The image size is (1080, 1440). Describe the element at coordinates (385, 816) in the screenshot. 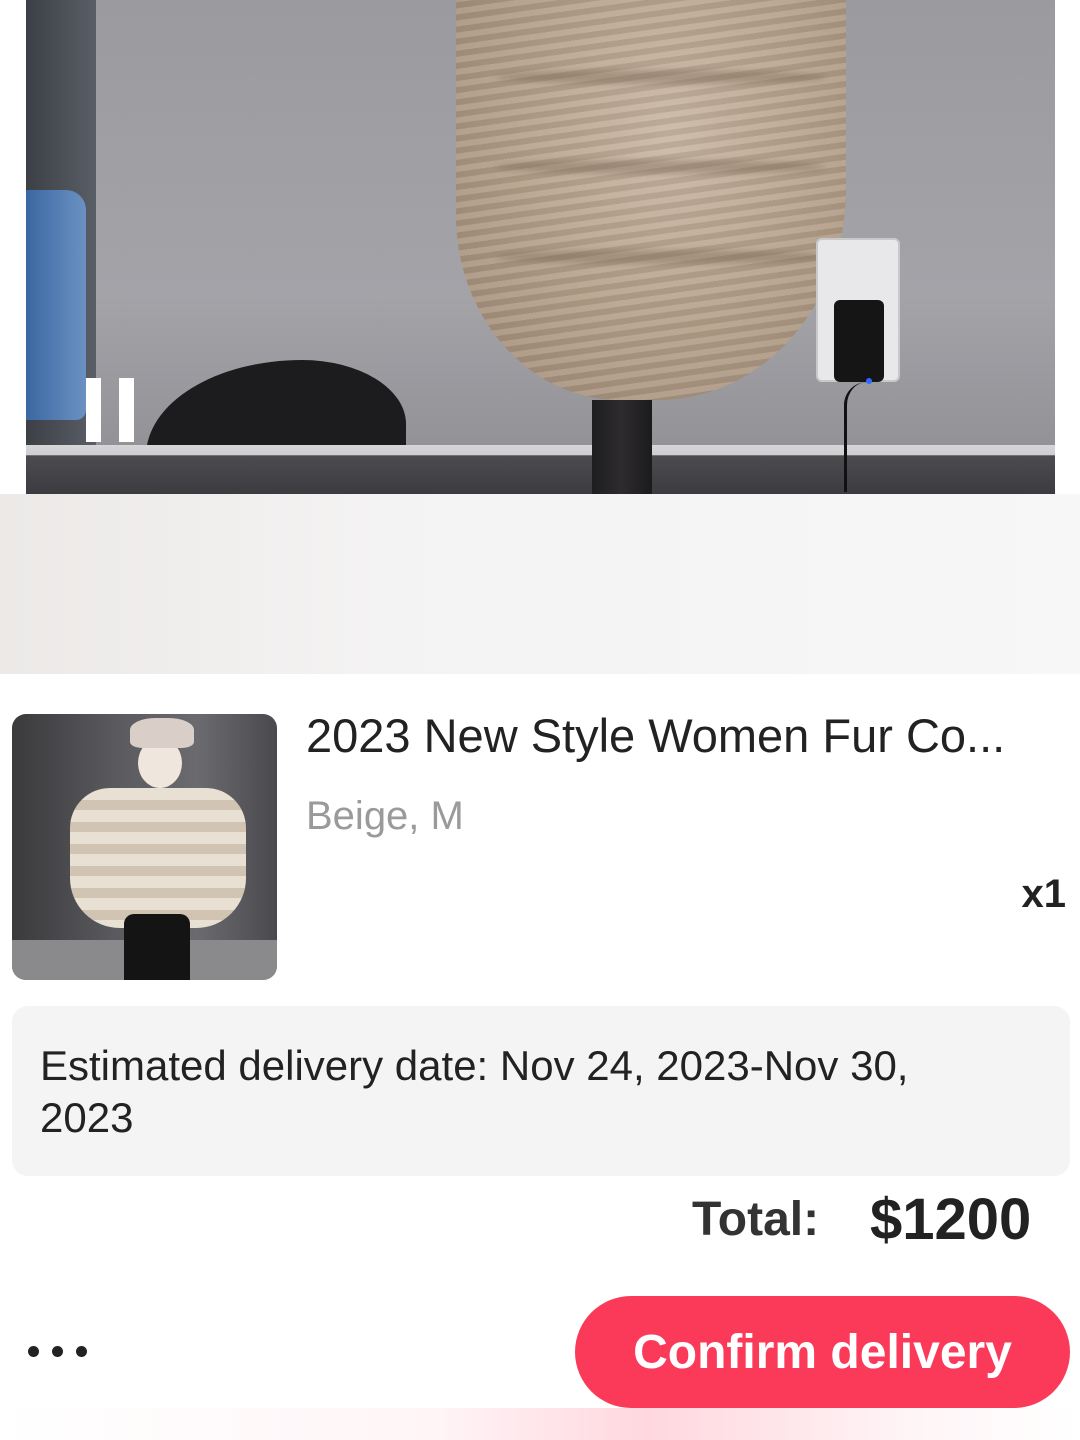

I see `product-variant: Beige, M` at that location.